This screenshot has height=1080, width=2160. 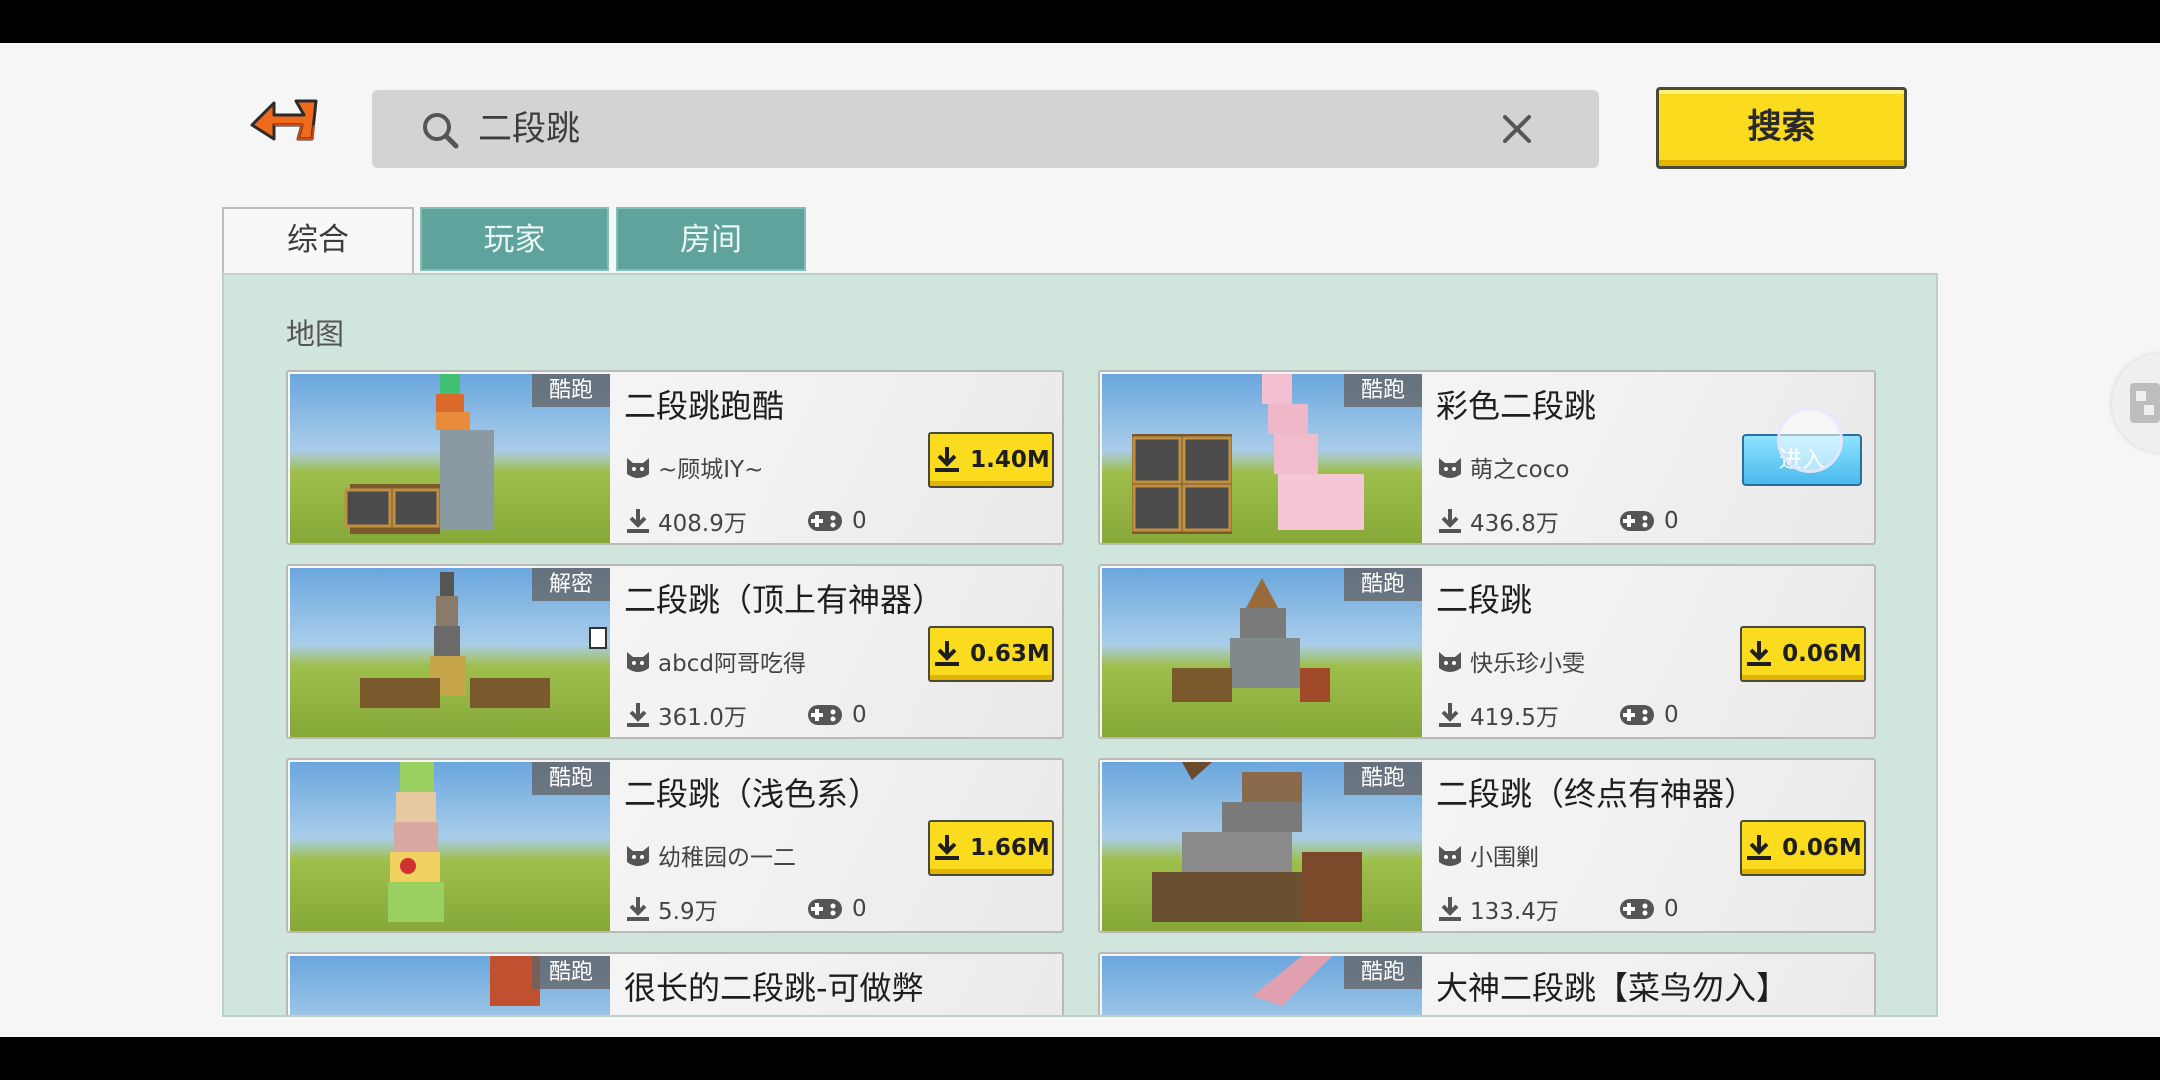 I want to click on author-name: 快乐珍小雯, so click(x=1527, y=664).